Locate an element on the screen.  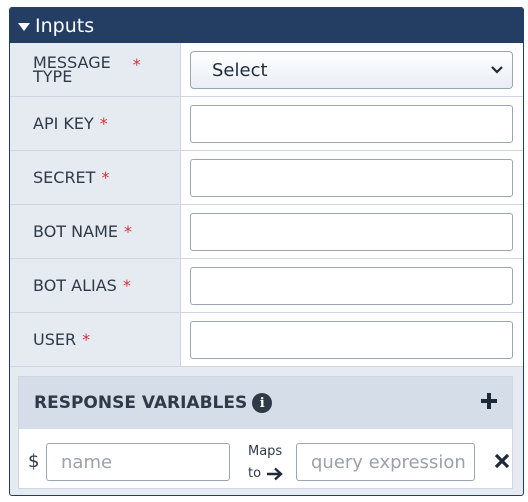
user-input is located at coordinates (351, 340).